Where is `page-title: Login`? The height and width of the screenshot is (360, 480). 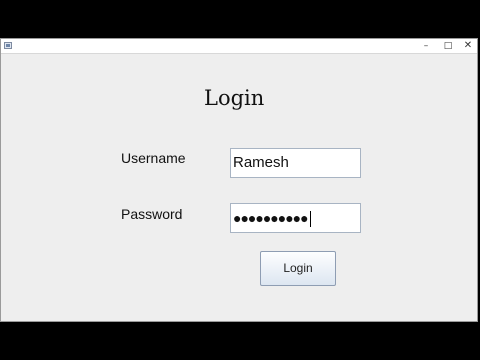 page-title: Login is located at coordinates (234, 98).